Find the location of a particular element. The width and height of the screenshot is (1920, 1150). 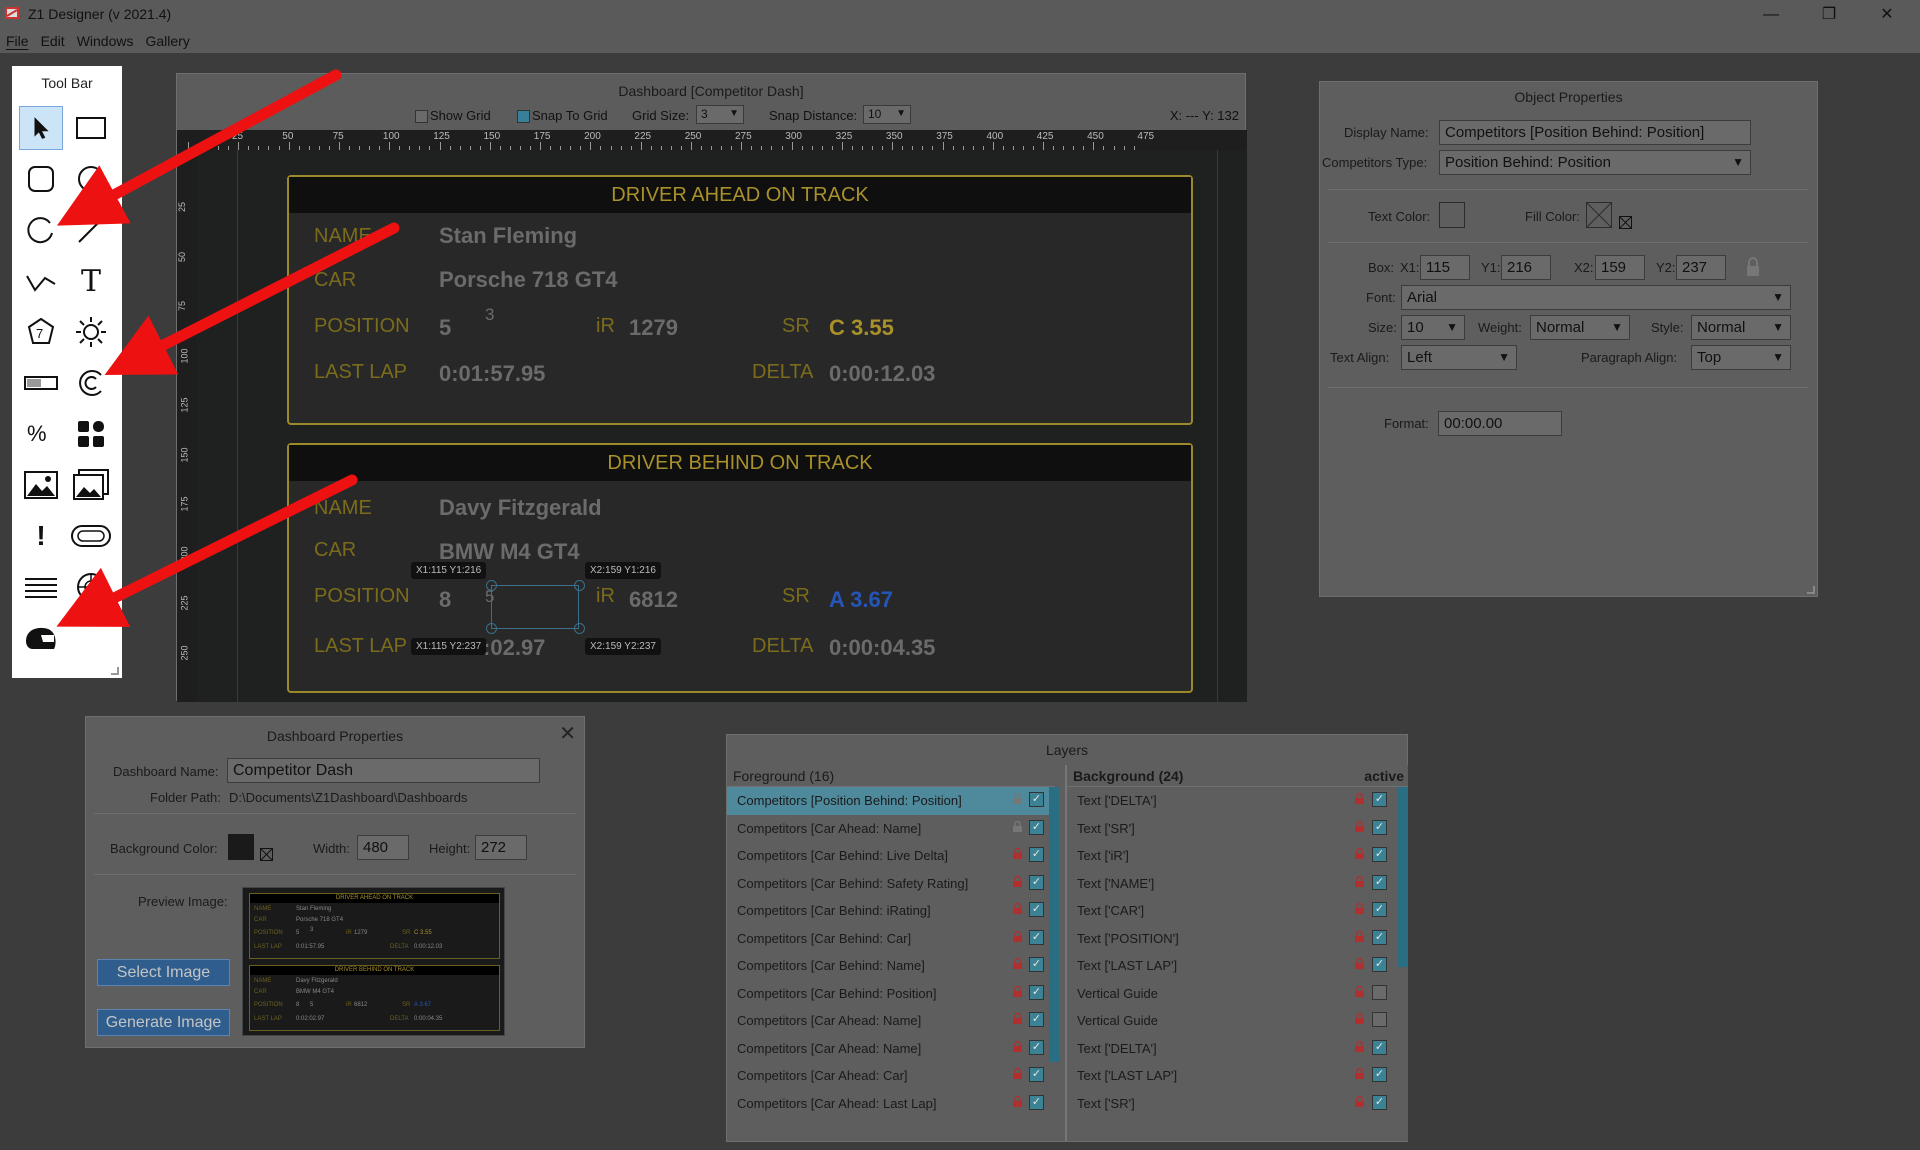

alert-tool-icon: ! is located at coordinates (41, 536).